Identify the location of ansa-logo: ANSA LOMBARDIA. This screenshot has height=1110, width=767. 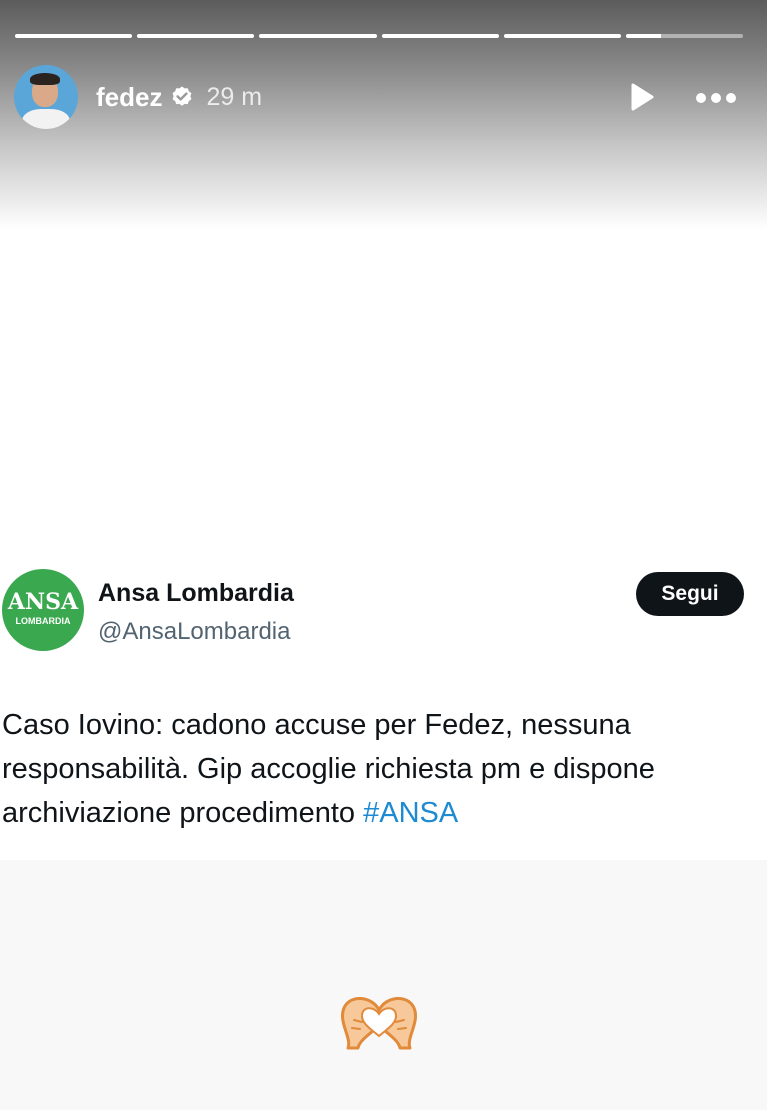
(43, 610).